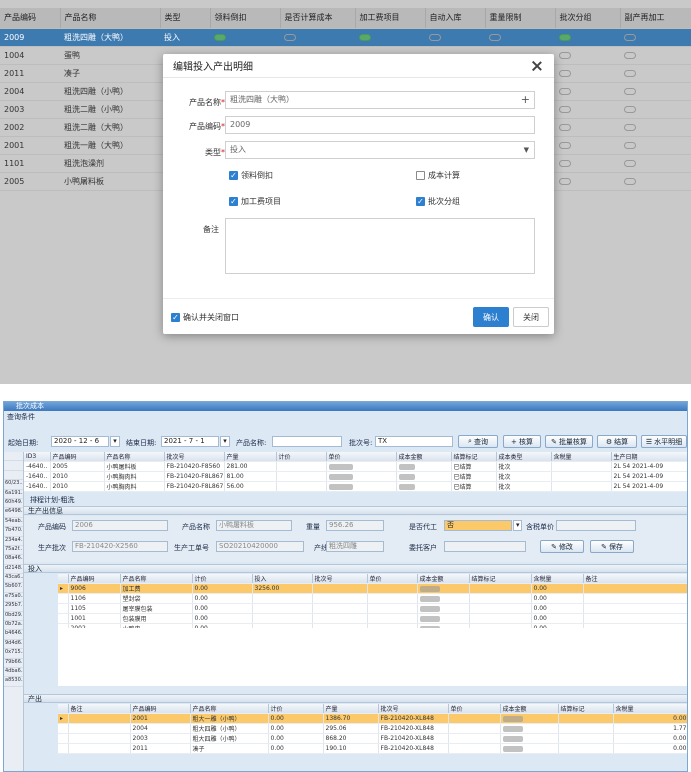  Describe the element at coordinates (664, 441) in the screenshot. I see `water-detail-button: ☰ 水平明细` at that location.